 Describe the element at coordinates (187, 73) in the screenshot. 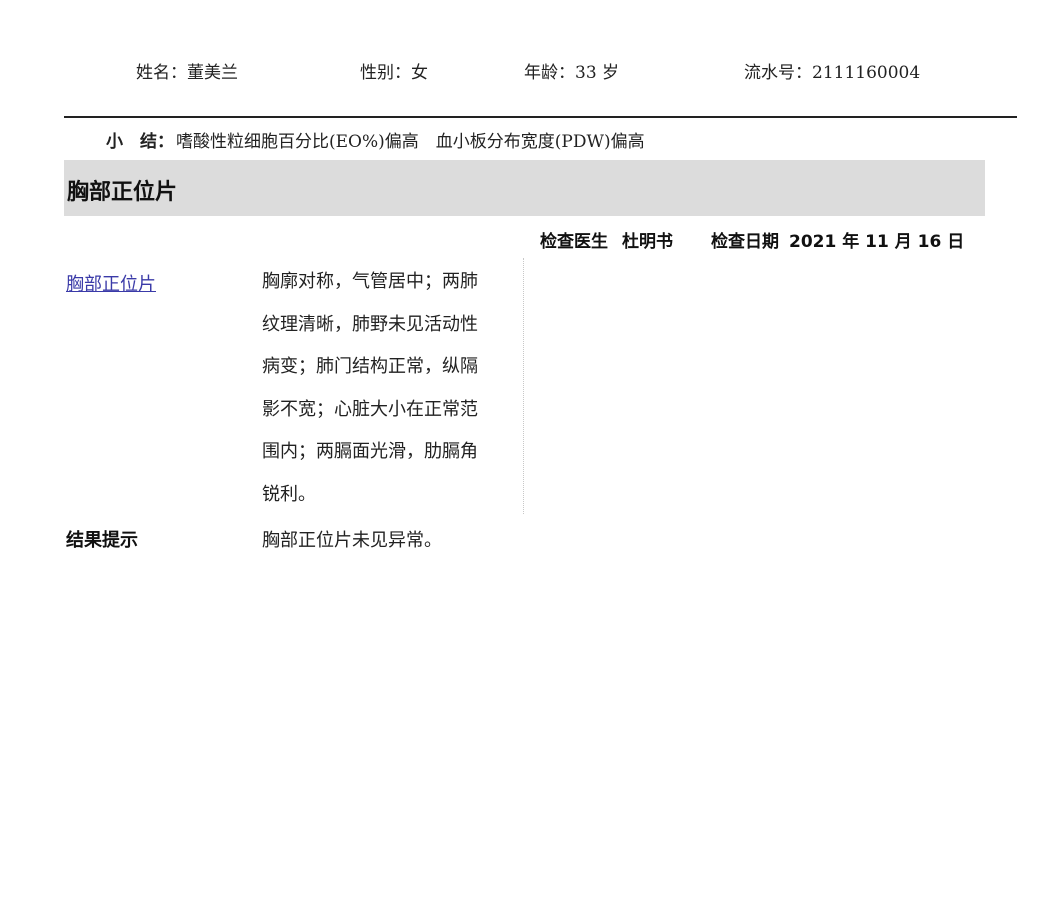

I see `patient-name: 姓名：董美兰` at that location.